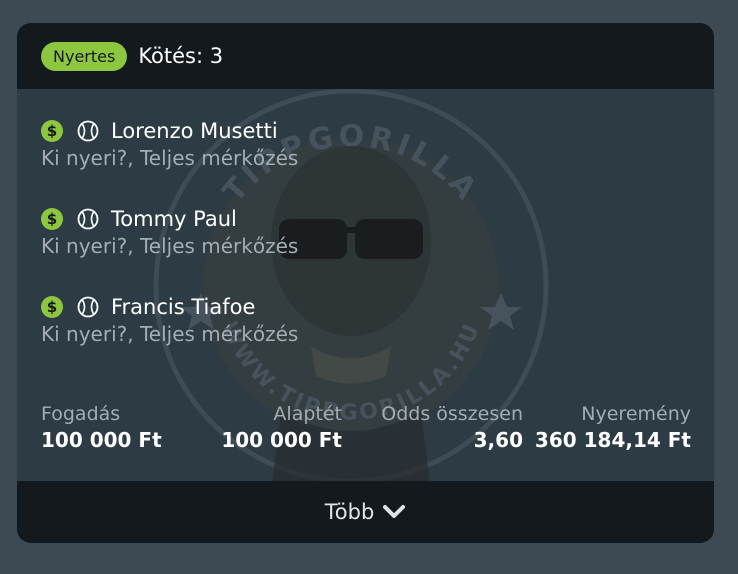  I want to click on base-stake-label: Alaptét, so click(307, 414).